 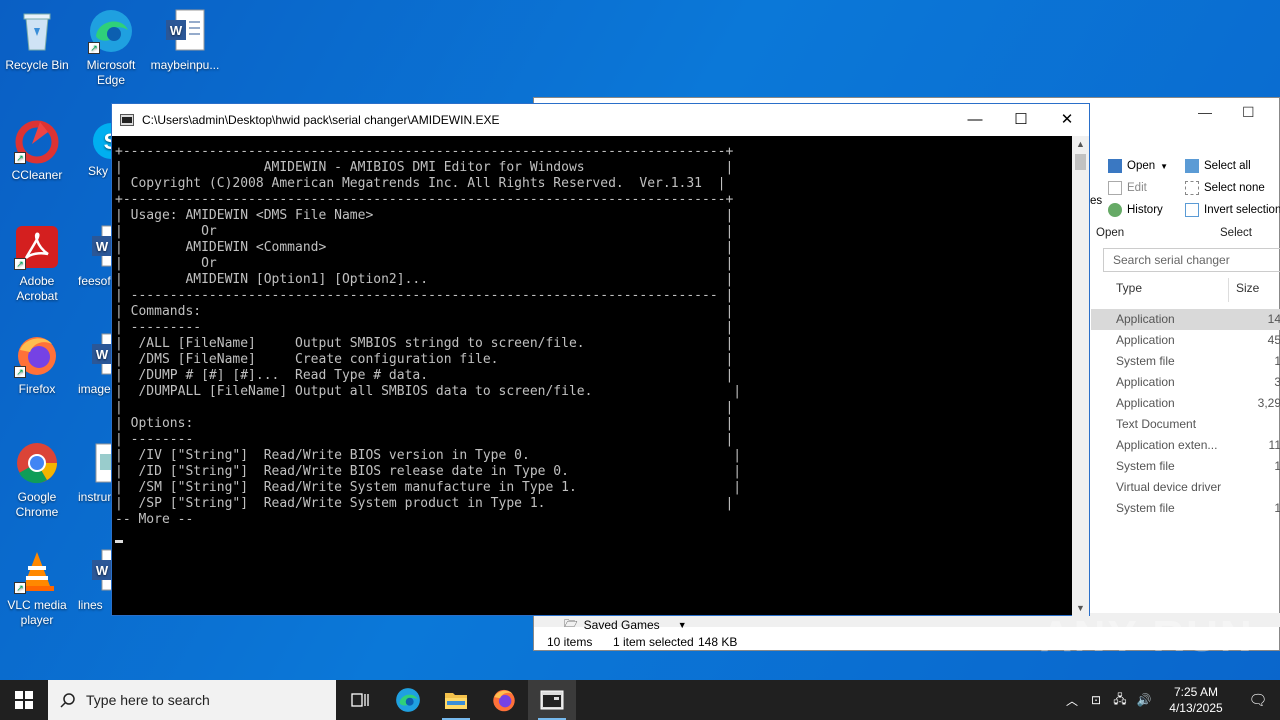 What do you see at coordinates (1234, 188) in the screenshot?
I see `select-none-label: Select none` at bounding box center [1234, 188].